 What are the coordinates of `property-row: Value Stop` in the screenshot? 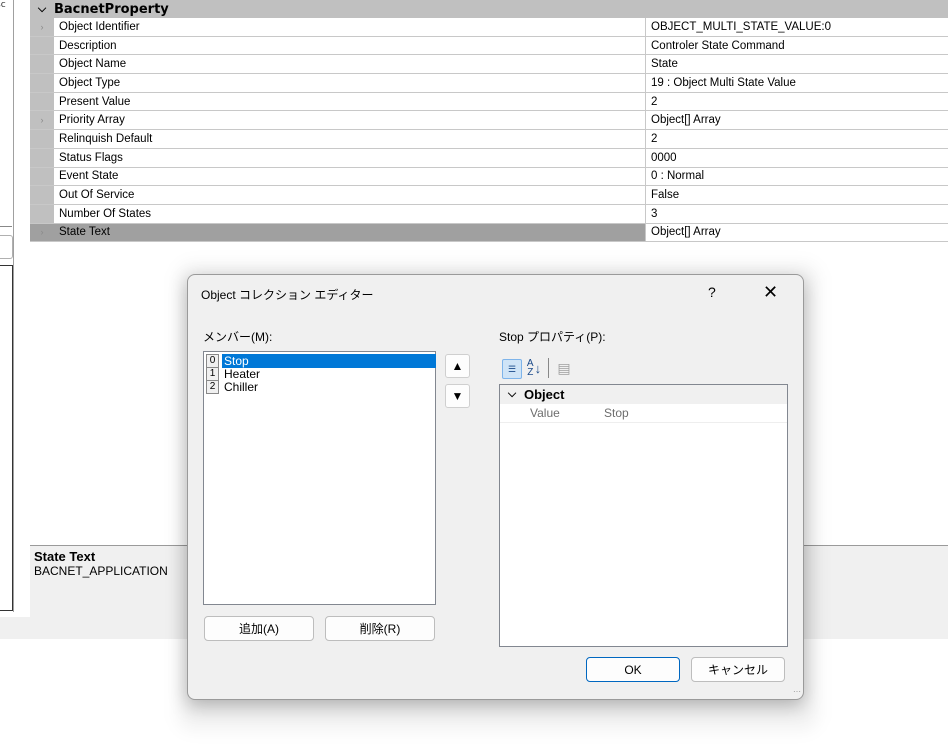 It's located at (643, 413).